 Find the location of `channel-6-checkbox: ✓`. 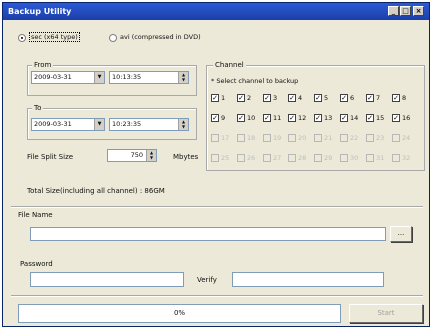

channel-6-checkbox: ✓ is located at coordinates (344, 98).